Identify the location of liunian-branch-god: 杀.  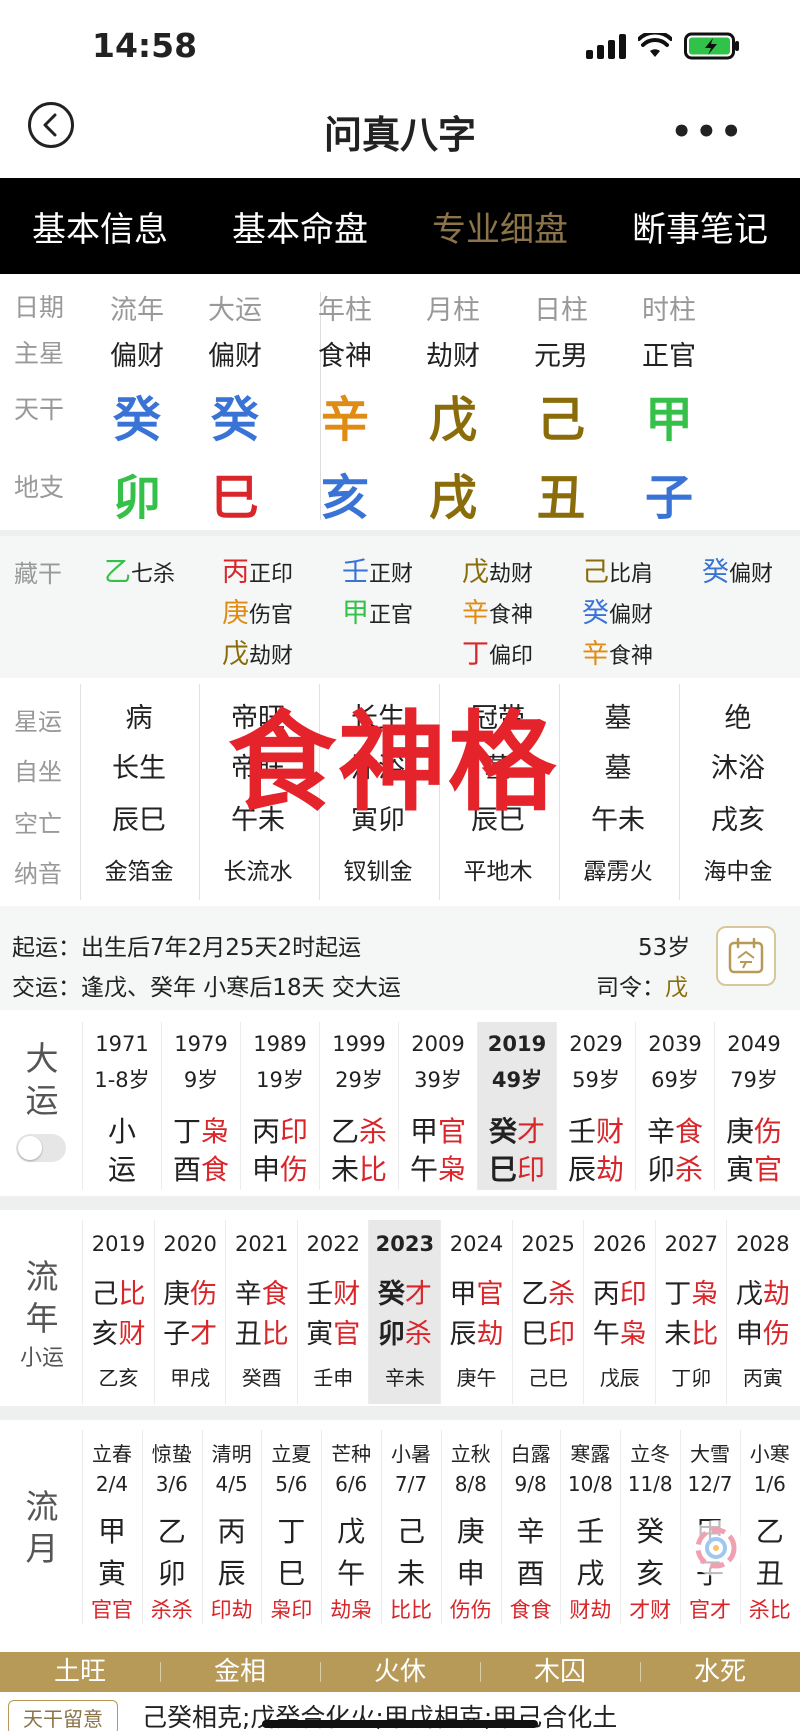
(418, 1334).